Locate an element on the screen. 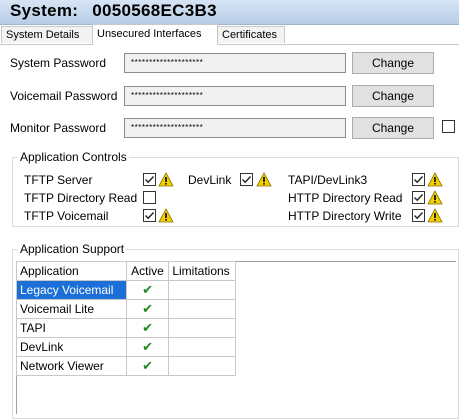 The height and width of the screenshot is (419, 459). tftp-server-warning-icon is located at coordinates (166, 179).